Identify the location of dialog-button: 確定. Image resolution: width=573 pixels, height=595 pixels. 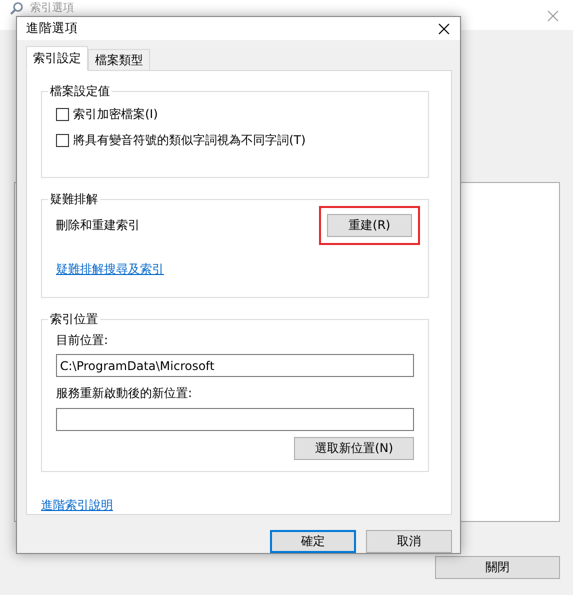
(313, 541).